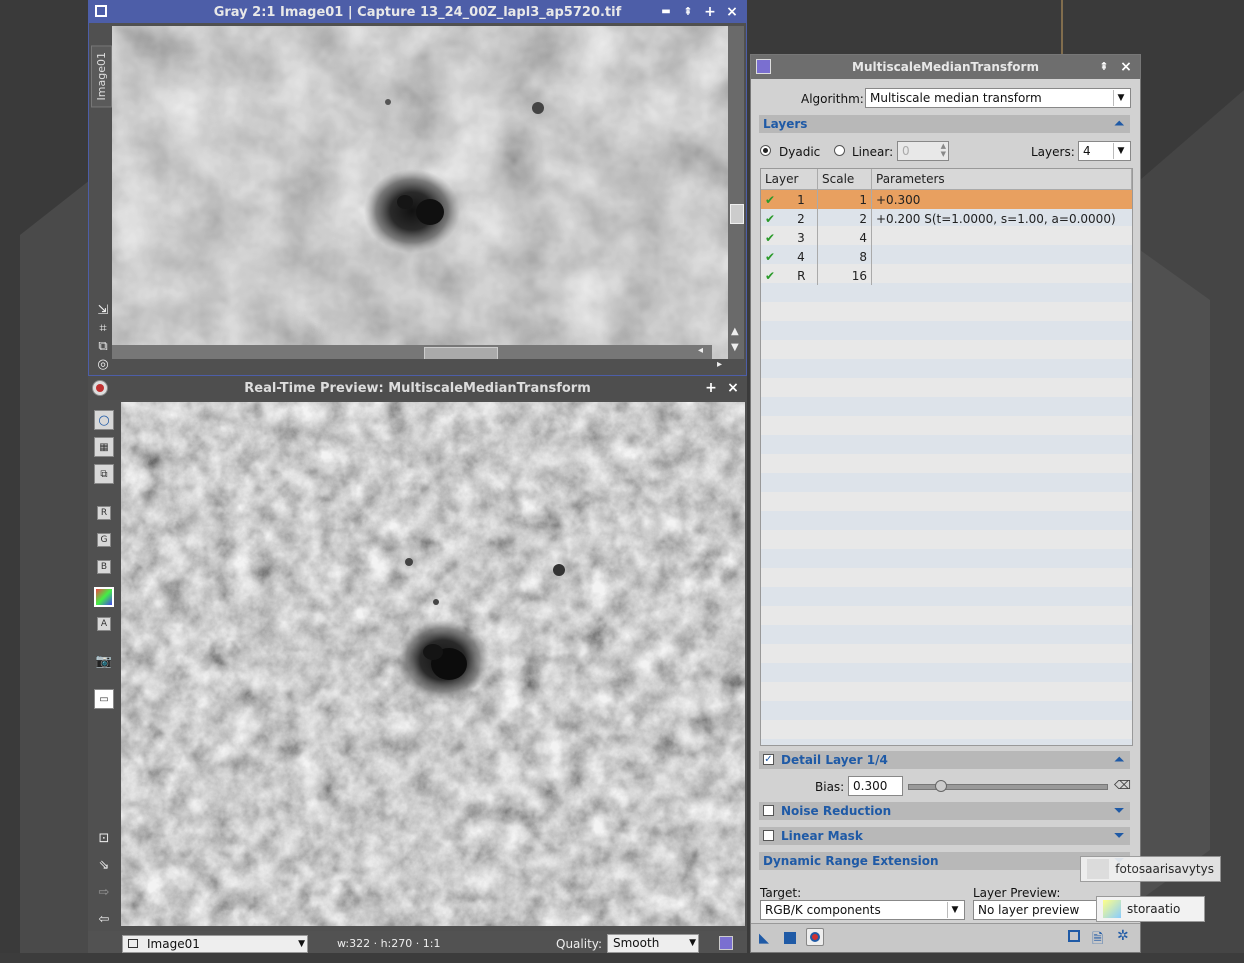  I want to click on channel-r-icon: R, so click(104, 513).